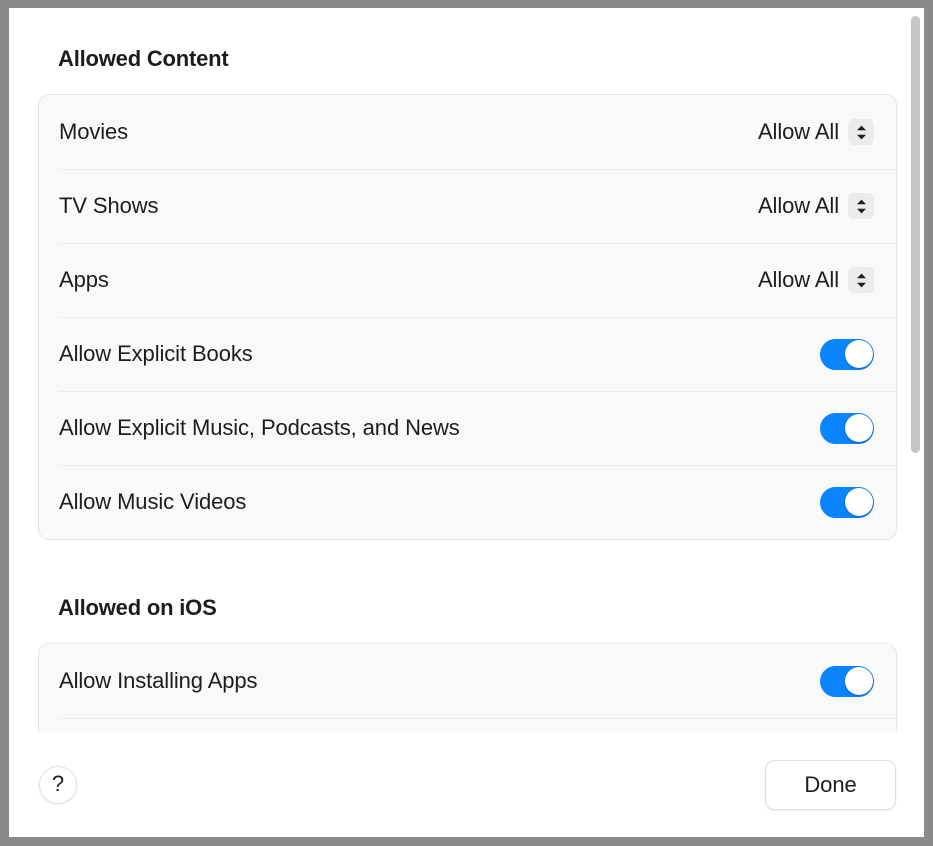 The image size is (933, 846). I want to click on row-label-movies: Movies, so click(94, 131).